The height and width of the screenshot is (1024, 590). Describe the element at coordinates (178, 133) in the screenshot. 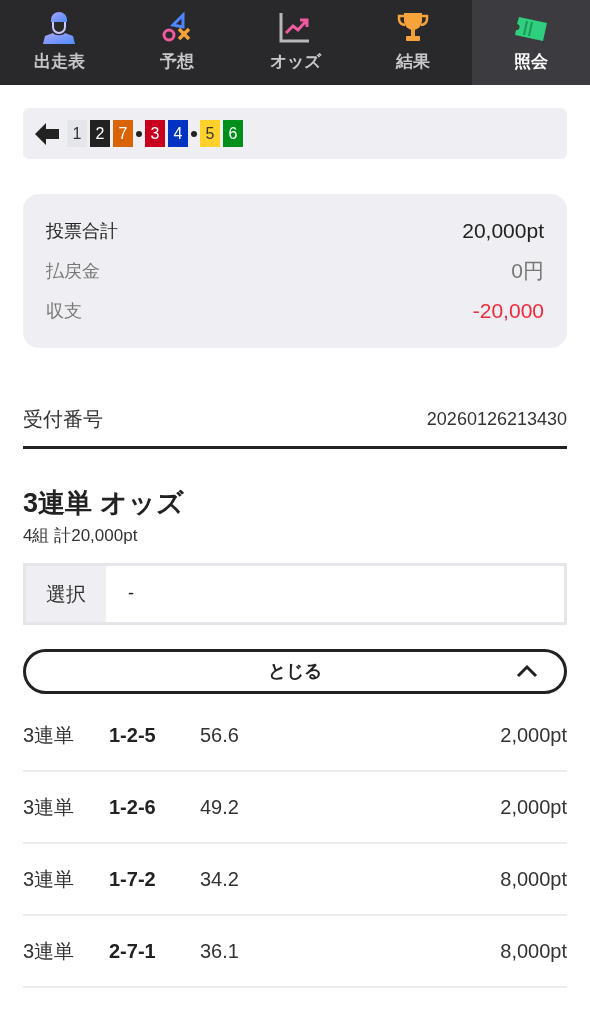

I see `post-number: 4` at that location.